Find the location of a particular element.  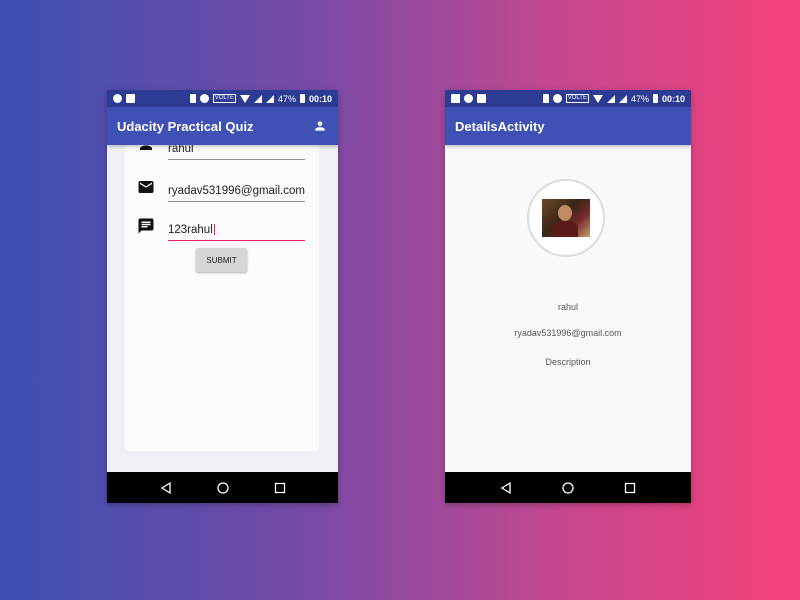

message-icon is located at coordinates (146, 226).